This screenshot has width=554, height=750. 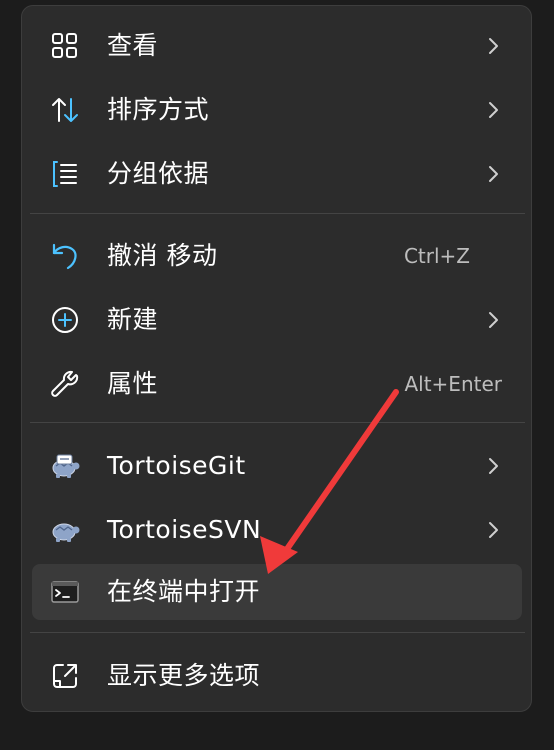 I want to click on menu-item-open-in-terminal: 在终端中打开, so click(x=277, y=592).